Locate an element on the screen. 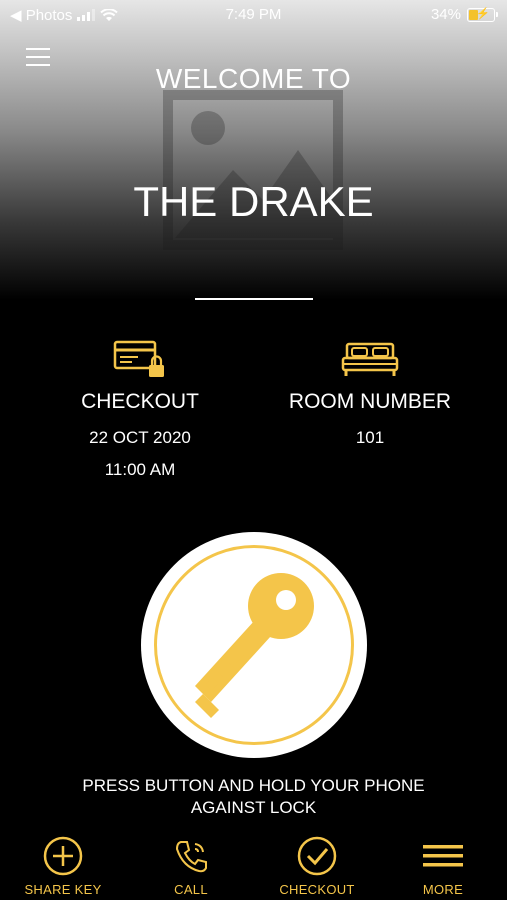 The image size is (507, 900). bed-icon is located at coordinates (370, 359).